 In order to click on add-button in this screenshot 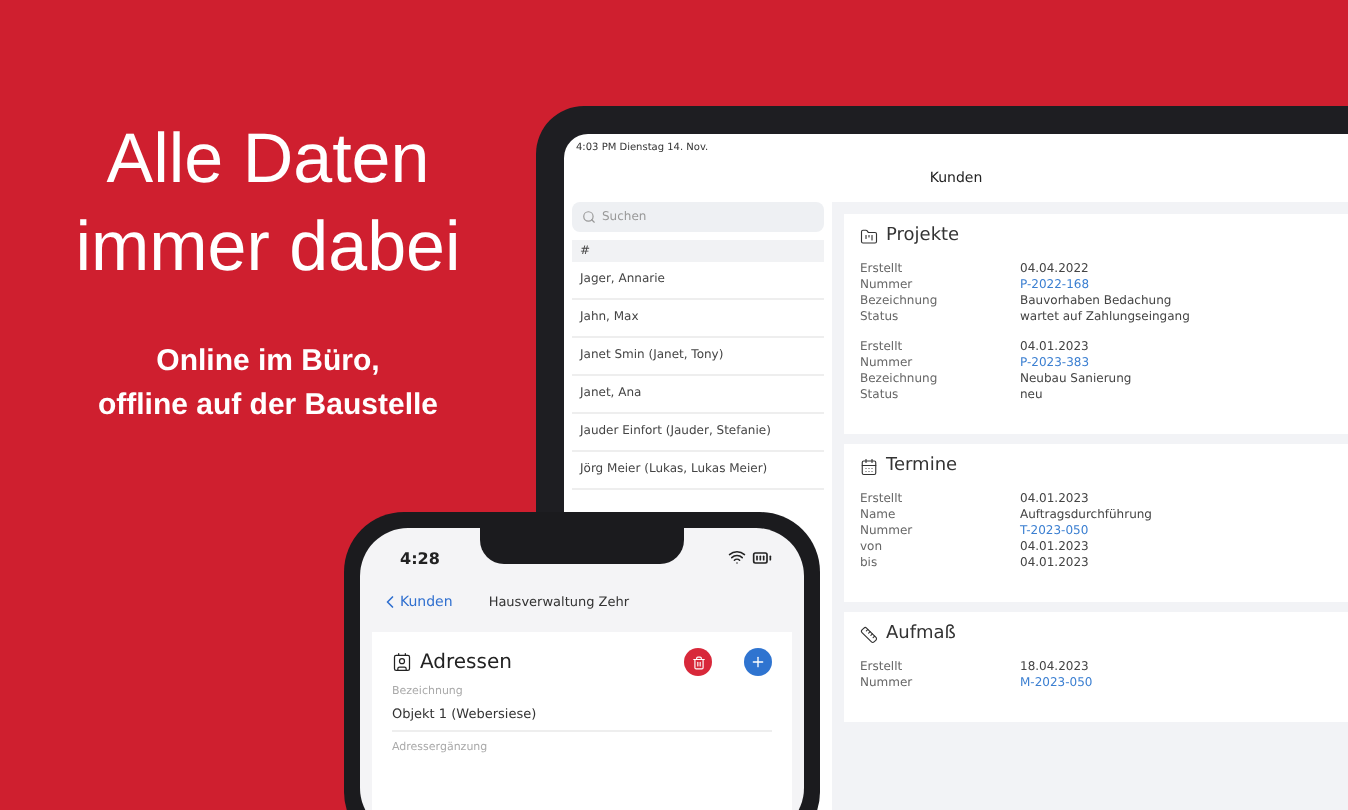, I will do `click(758, 662)`.